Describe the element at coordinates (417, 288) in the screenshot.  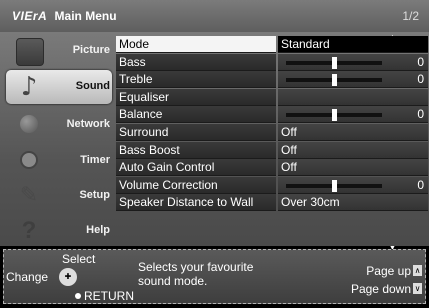
I see `page-down-key-icon: ∨` at that location.